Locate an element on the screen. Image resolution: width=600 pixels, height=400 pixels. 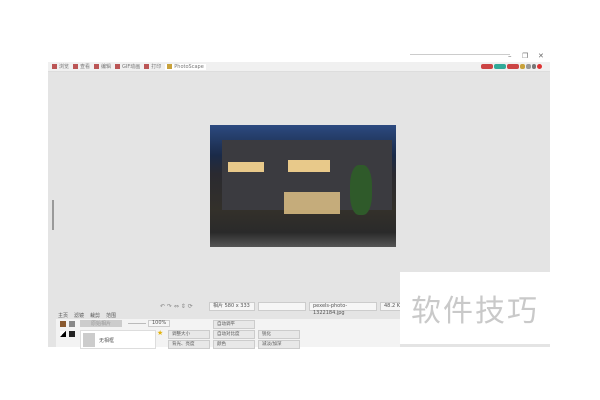
tab-edit: 编辑 is located at coordinates (102, 66).